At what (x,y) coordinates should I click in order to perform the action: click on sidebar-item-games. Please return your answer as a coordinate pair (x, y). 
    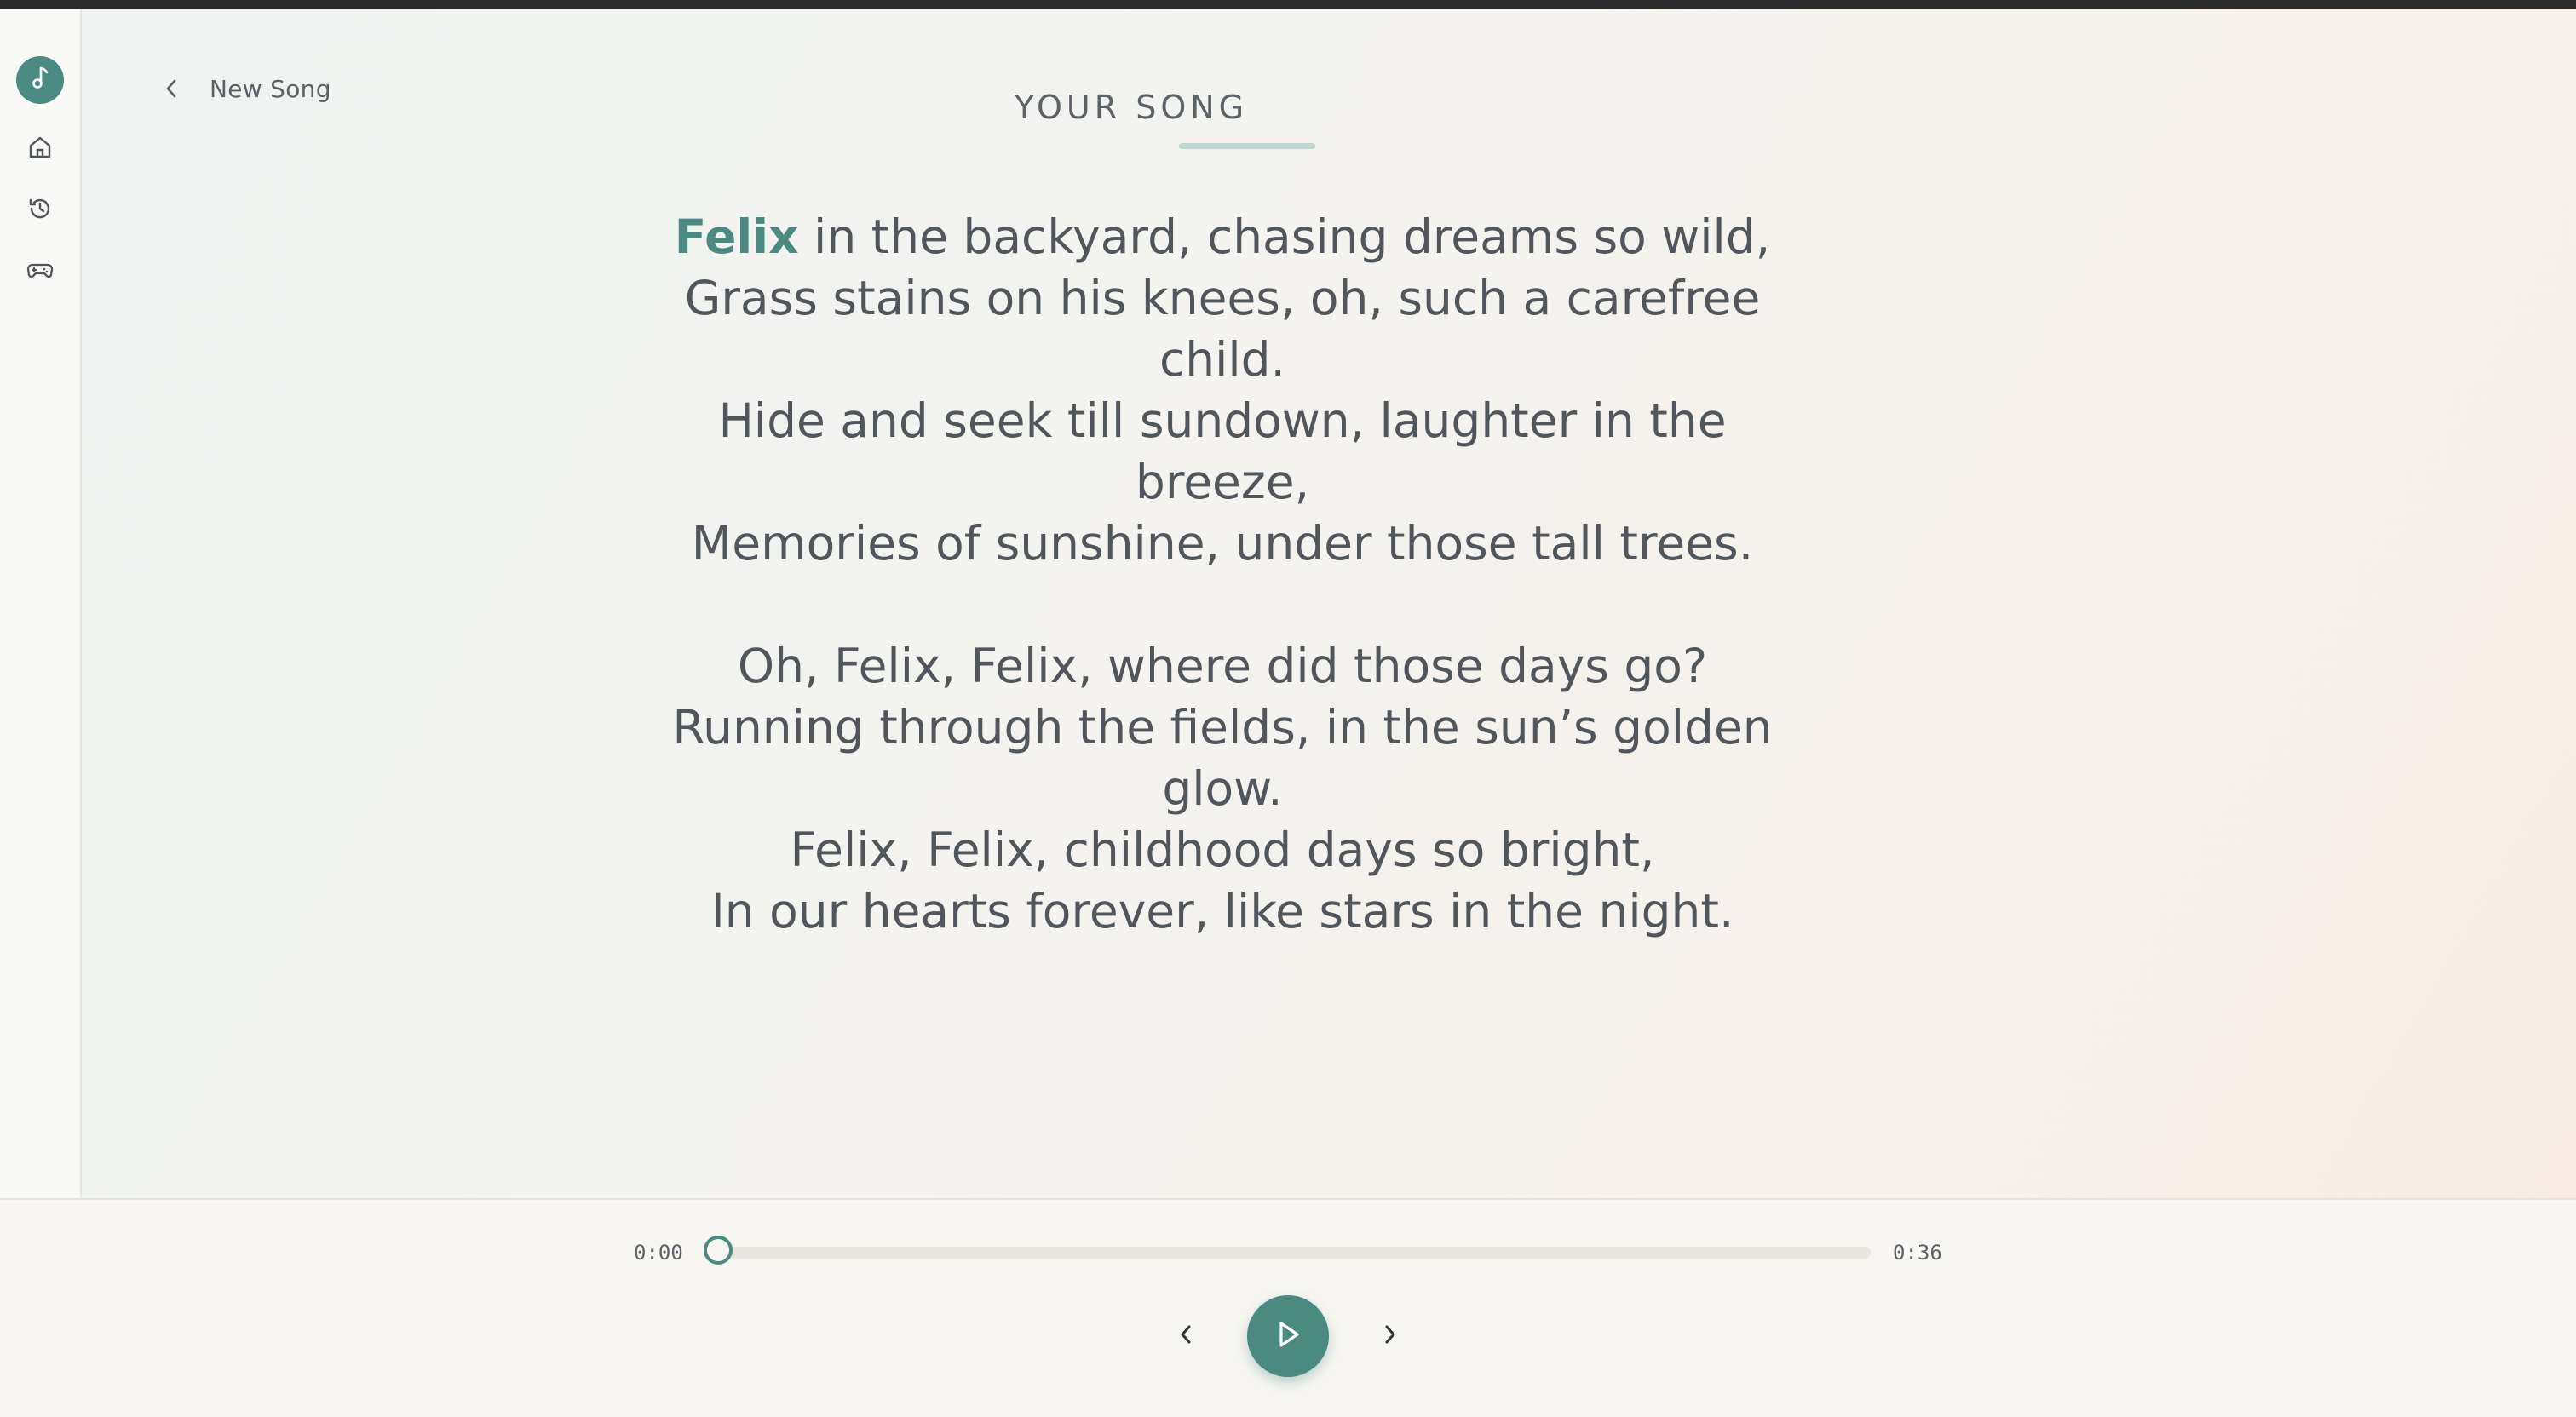
    Looking at the image, I should click on (41, 272).